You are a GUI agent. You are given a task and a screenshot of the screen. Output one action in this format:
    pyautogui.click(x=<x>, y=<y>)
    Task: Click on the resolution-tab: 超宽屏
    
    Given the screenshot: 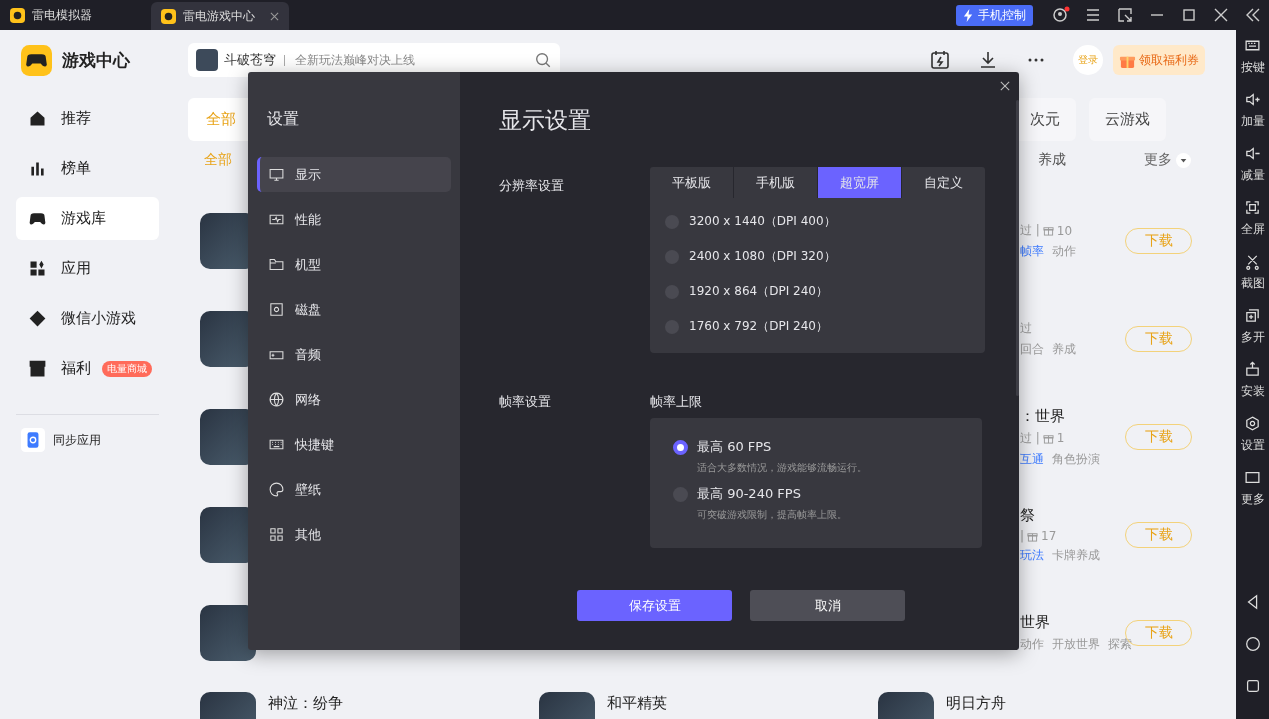 What is the action you would take?
    pyautogui.click(x=859, y=182)
    